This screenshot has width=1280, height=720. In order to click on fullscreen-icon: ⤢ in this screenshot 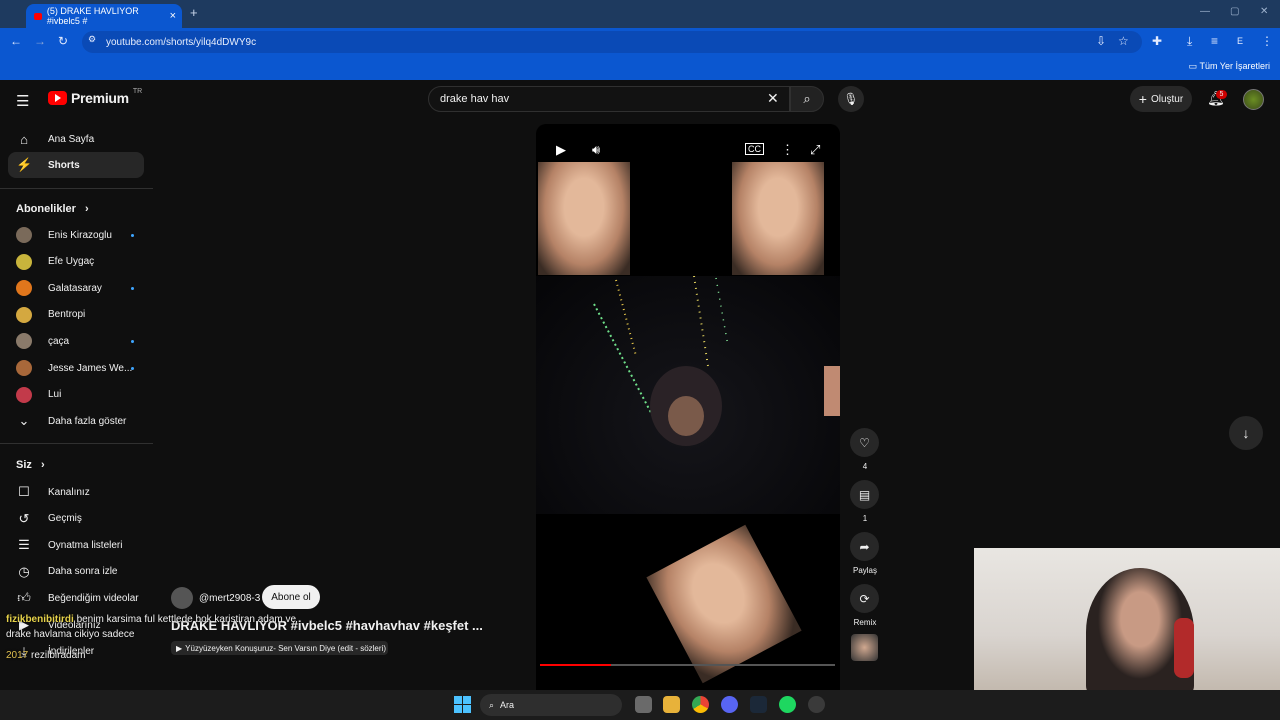, I will do `click(815, 150)`.